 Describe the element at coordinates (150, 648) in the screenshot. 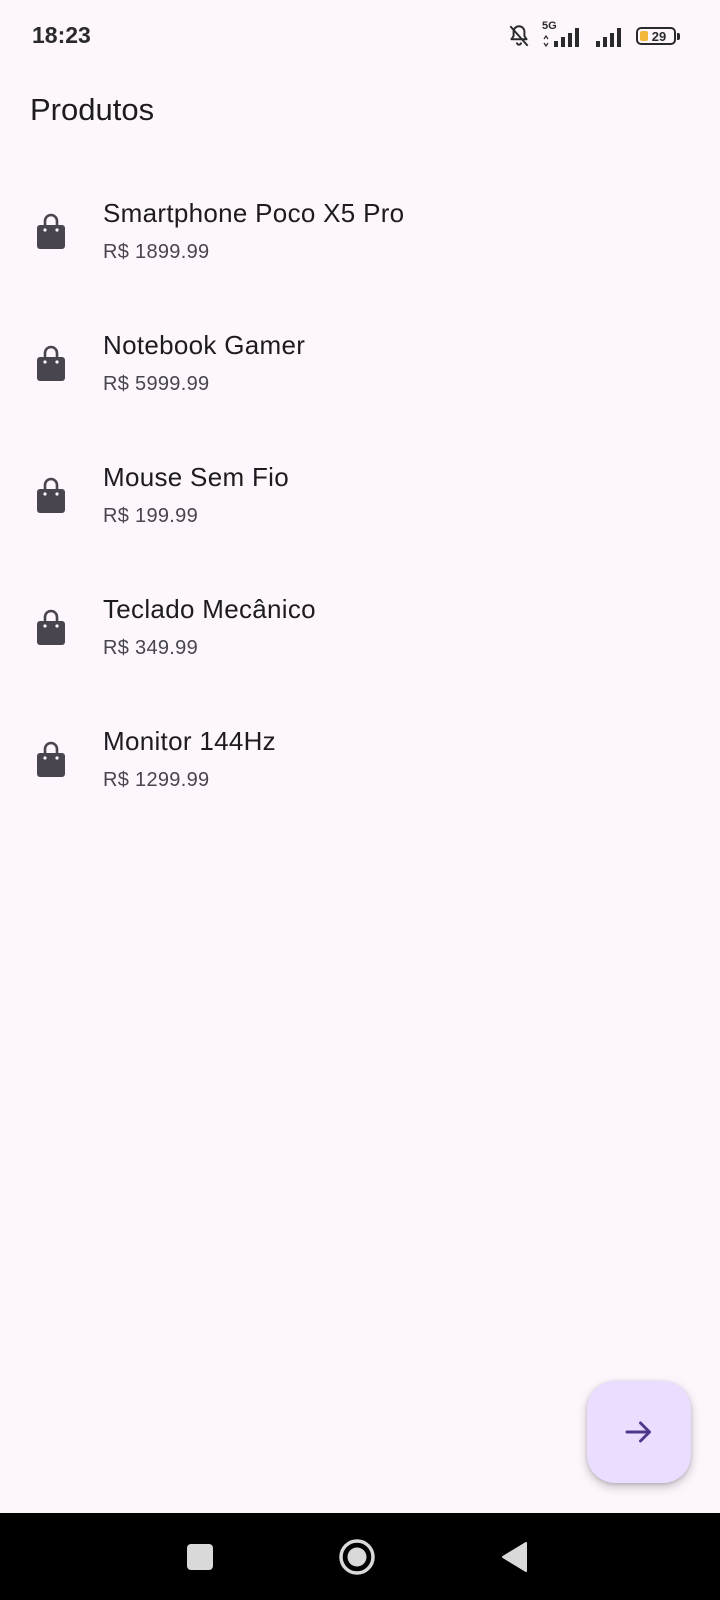

I see `product-price: R$ 349.99` at that location.